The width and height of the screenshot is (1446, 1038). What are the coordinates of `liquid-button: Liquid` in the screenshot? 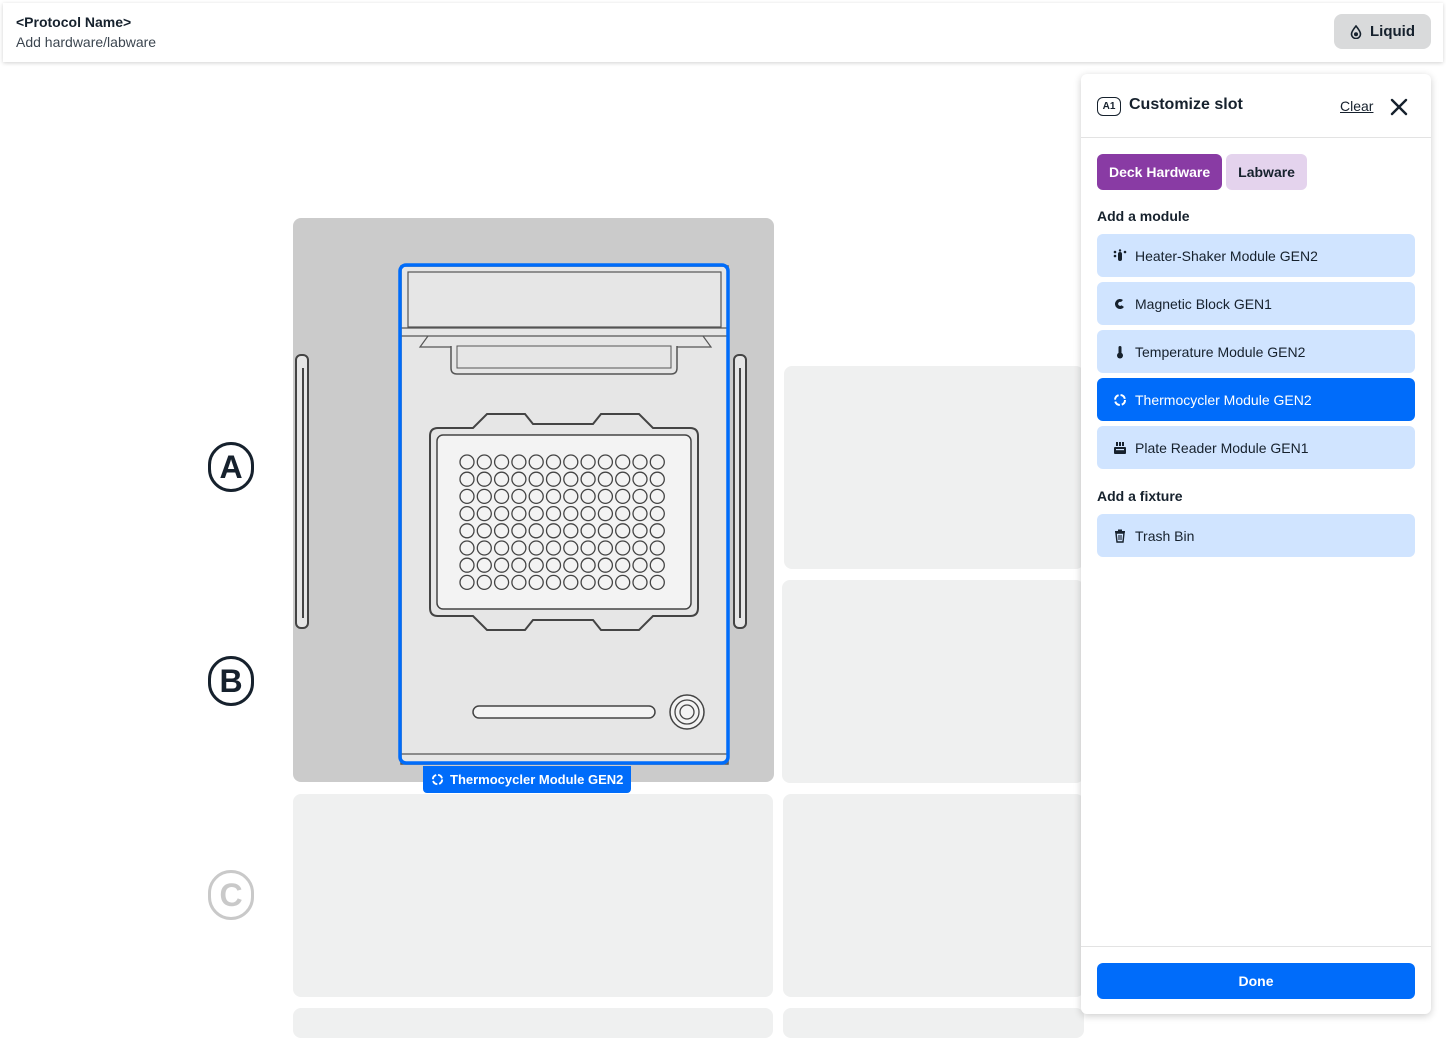 It's located at (1382, 31).